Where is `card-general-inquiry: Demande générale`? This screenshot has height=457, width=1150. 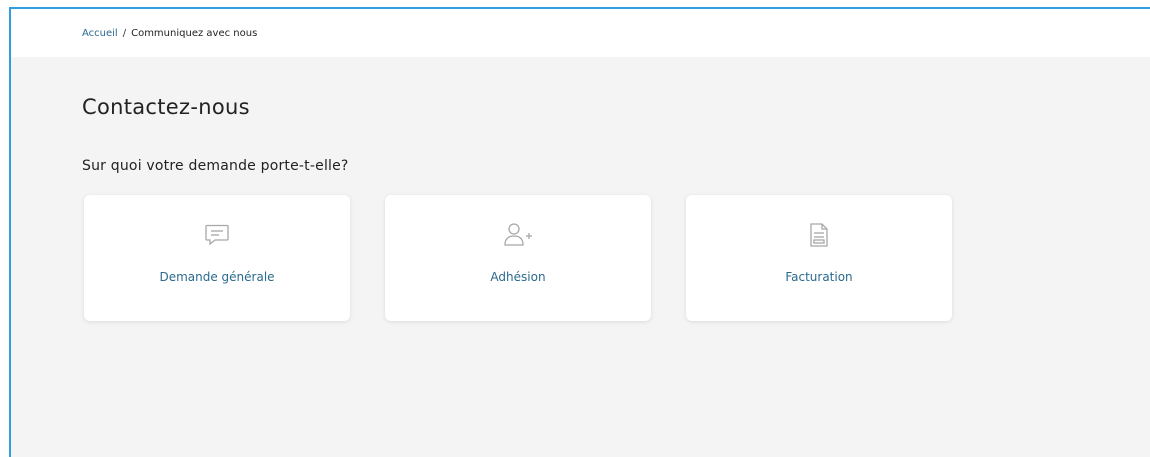 card-general-inquiry: Demande générale is located at coordinates (217, 258).